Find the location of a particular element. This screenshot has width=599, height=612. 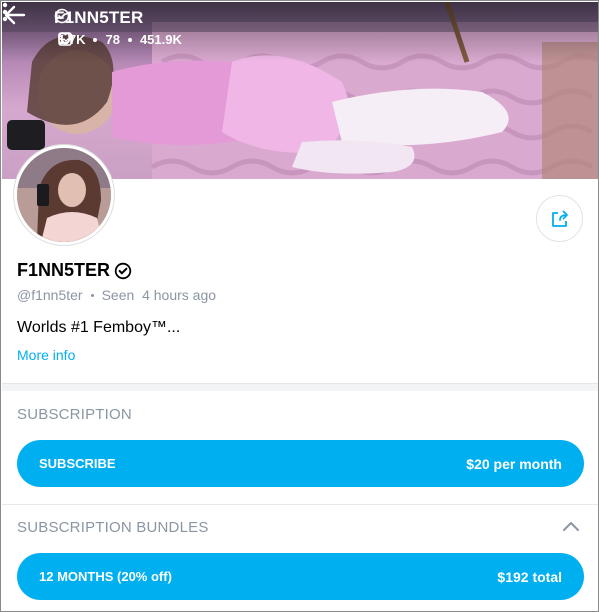

share-icon is located at coordinates (559, 218).